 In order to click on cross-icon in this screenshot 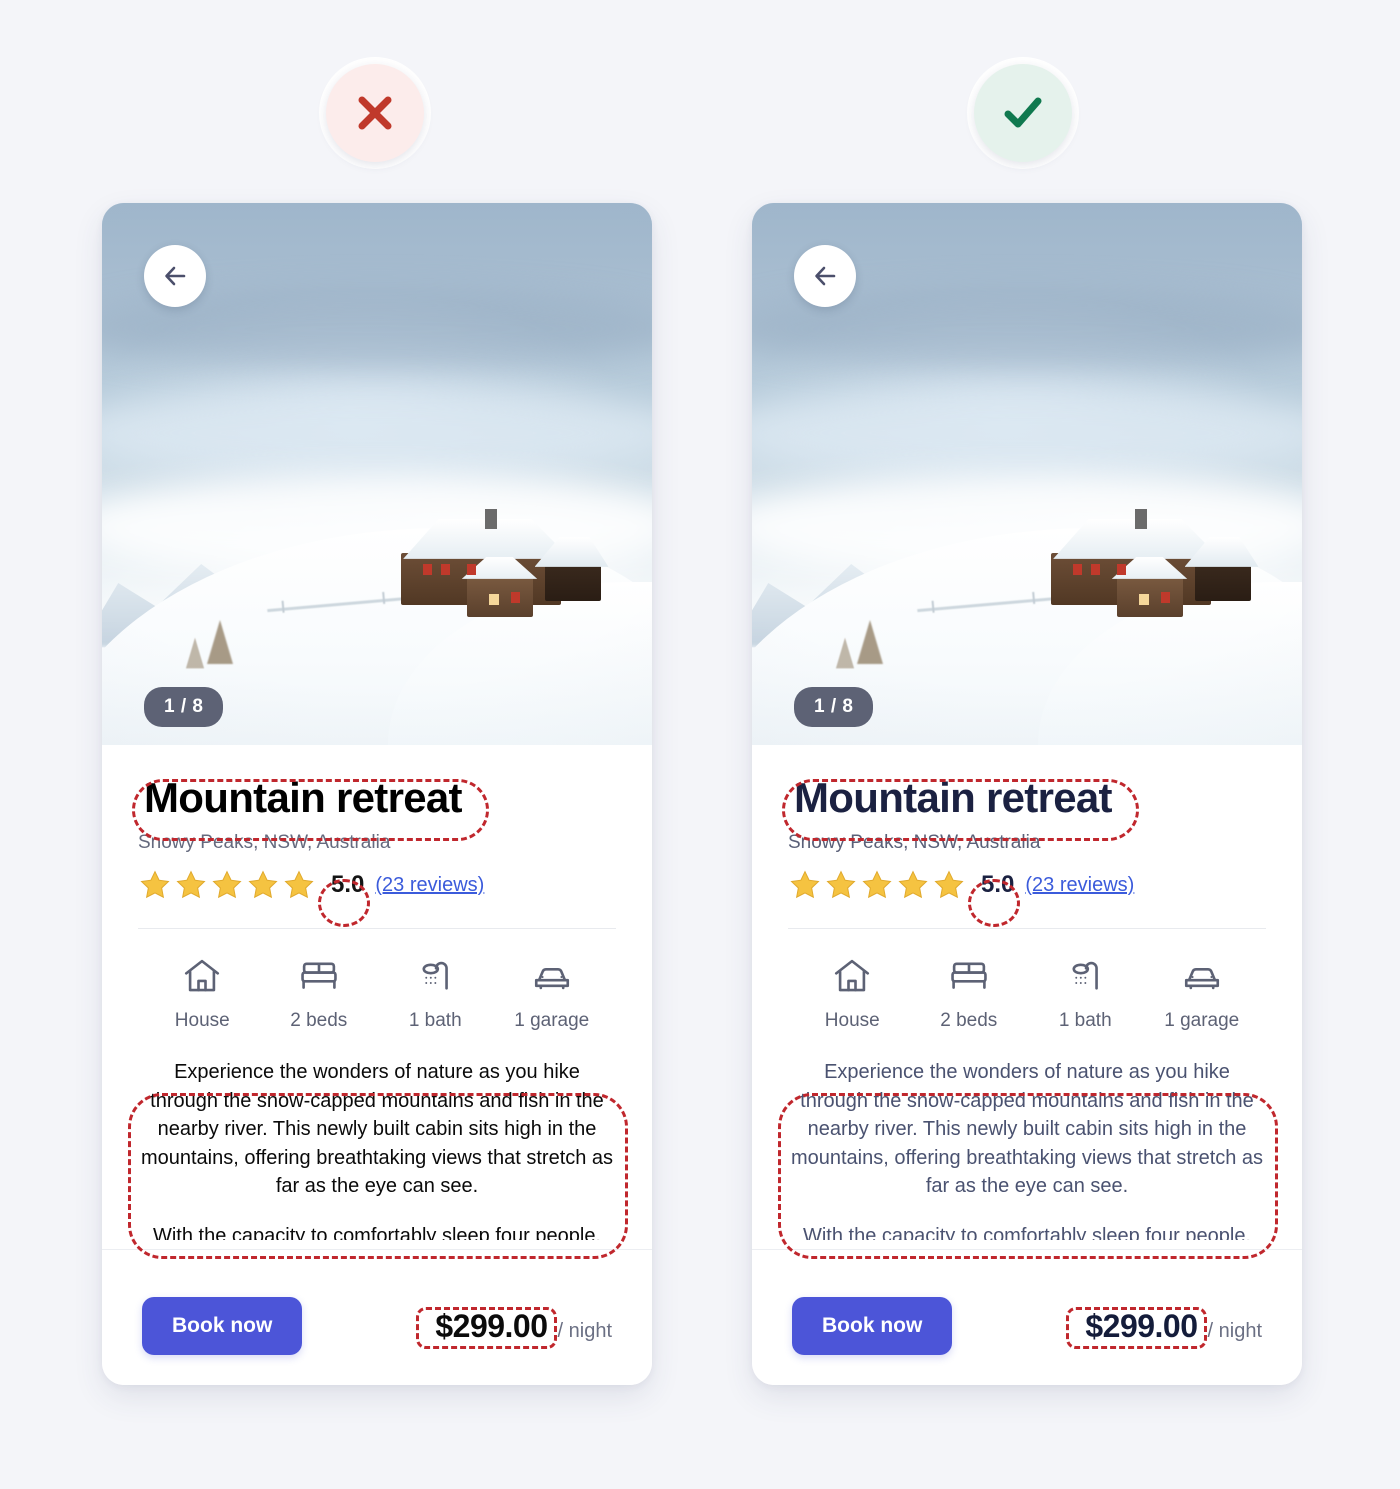, I will do `click(375, 113)`.